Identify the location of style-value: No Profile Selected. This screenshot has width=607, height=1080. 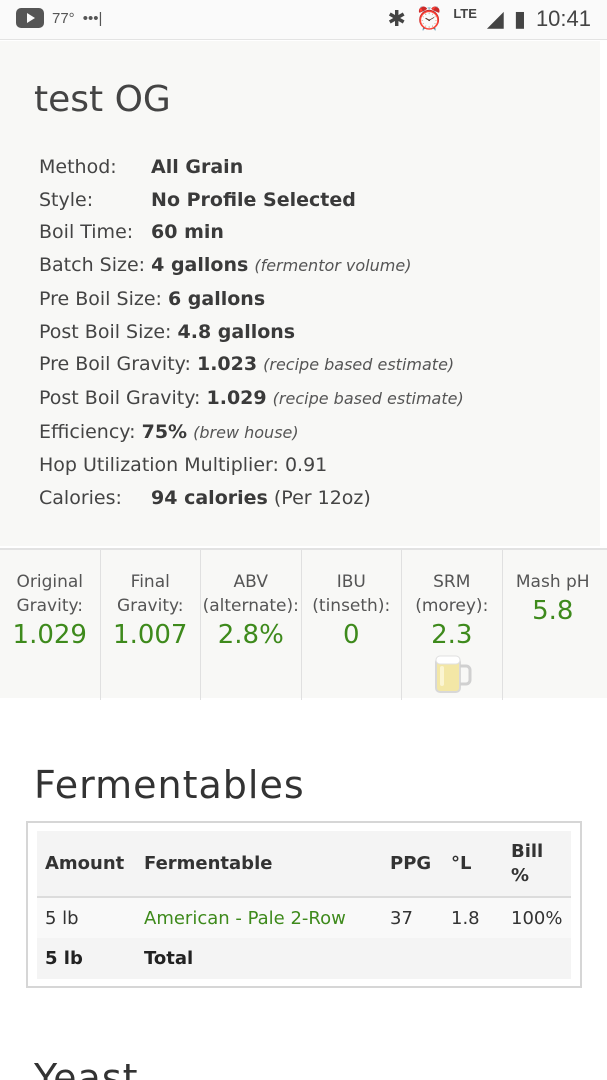
(253, 199).